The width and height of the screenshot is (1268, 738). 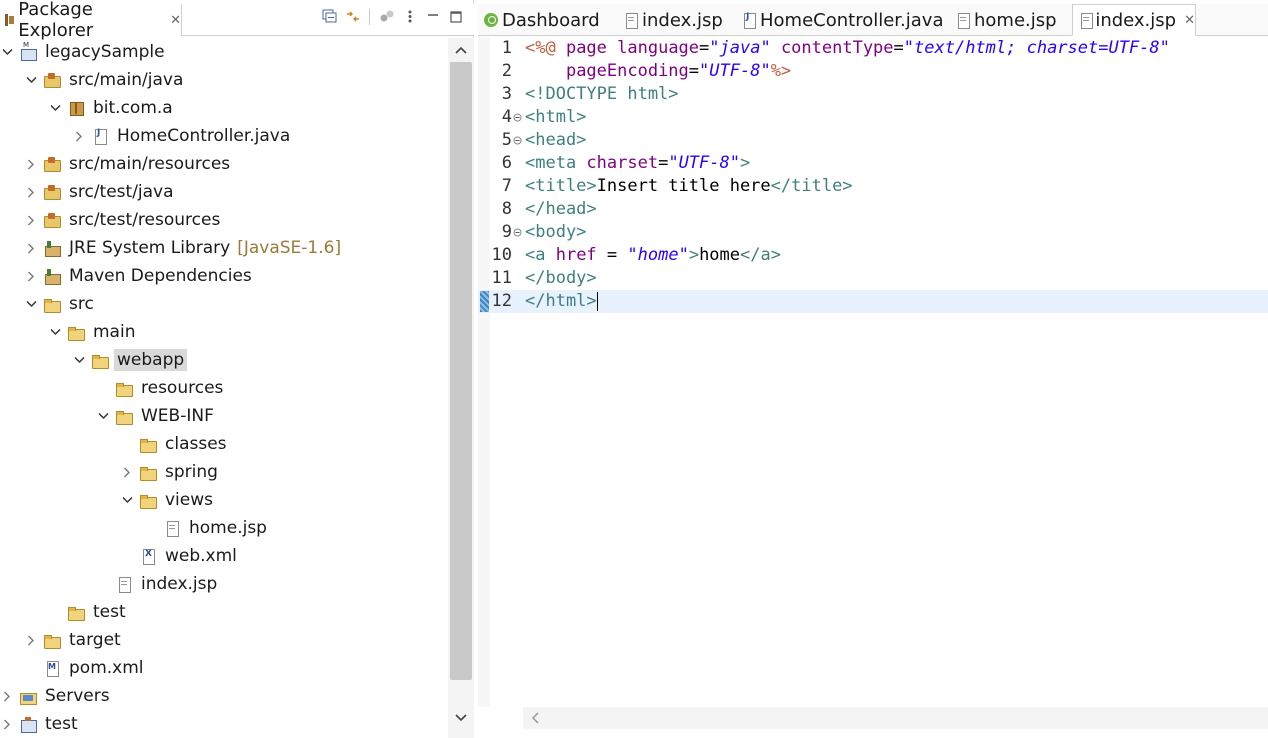 I want to click on code-token: "UTF-8", so click(x=704, y=163).